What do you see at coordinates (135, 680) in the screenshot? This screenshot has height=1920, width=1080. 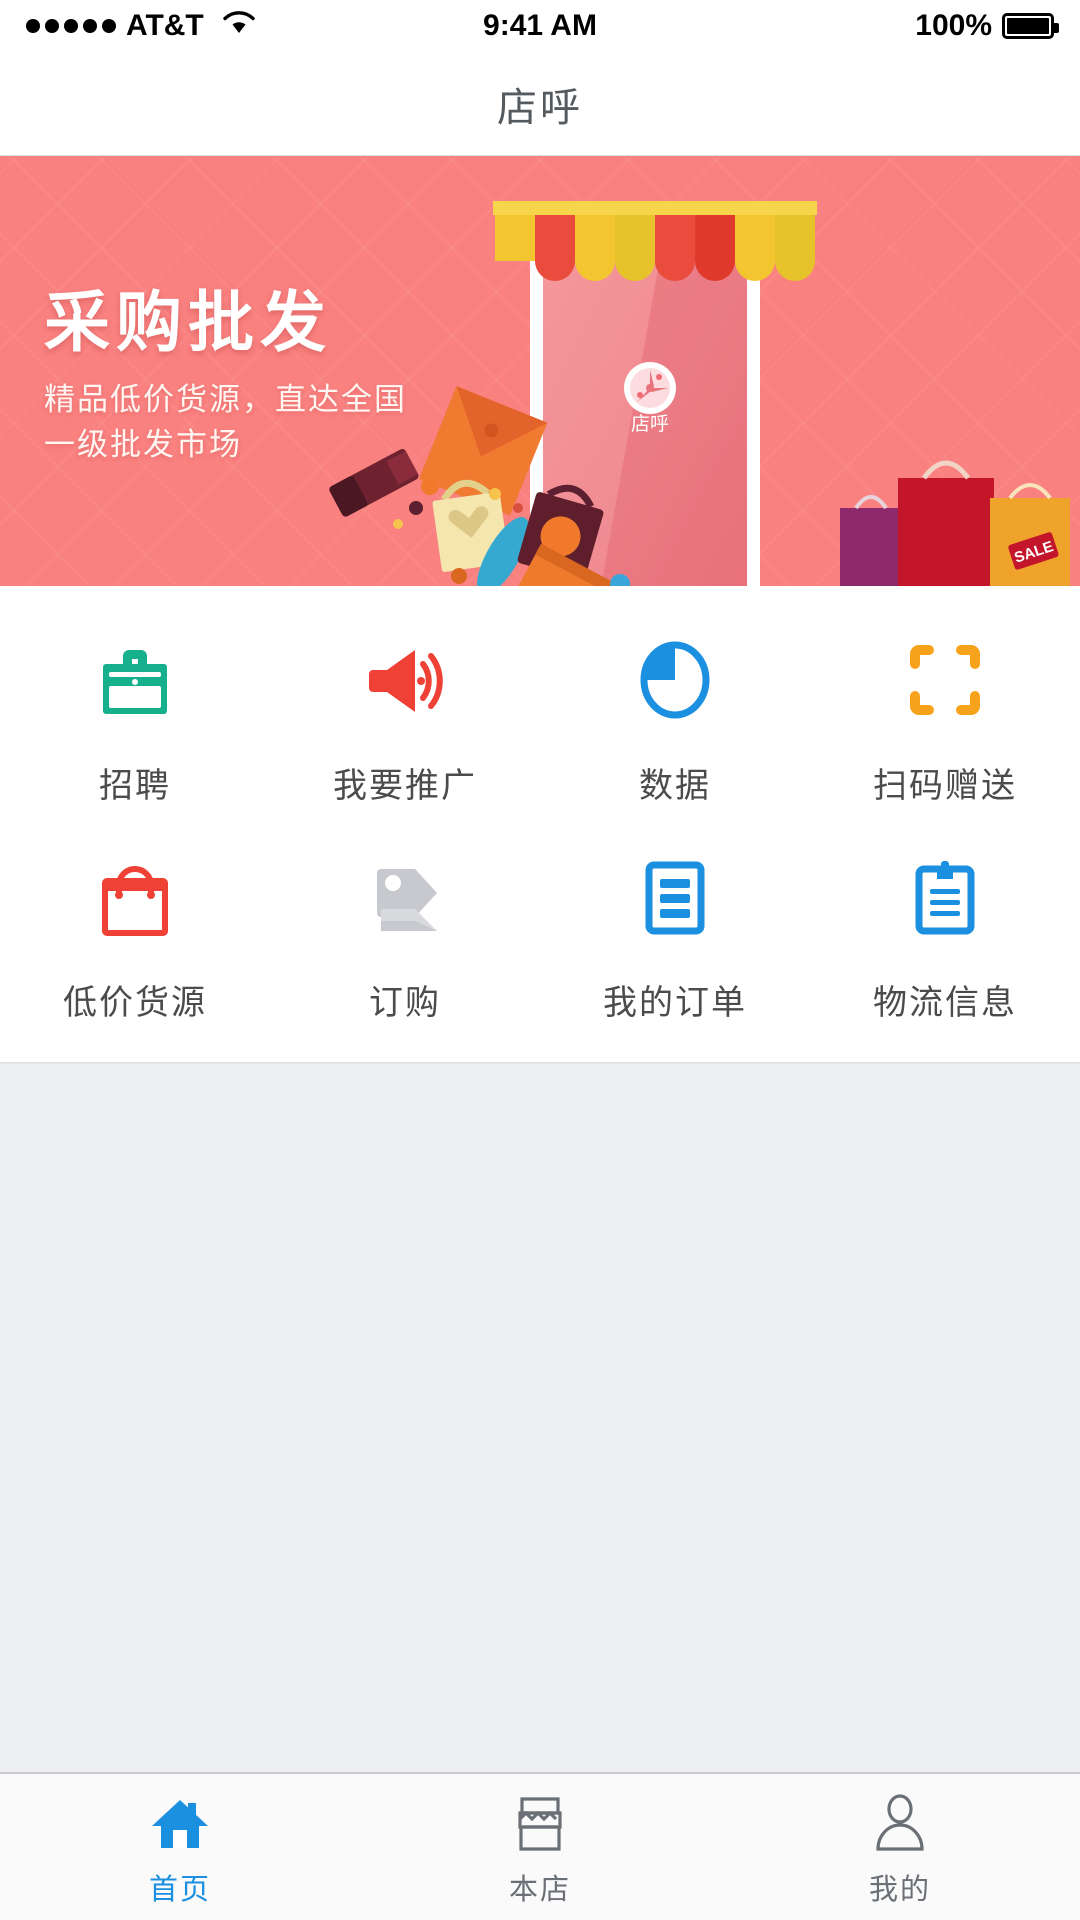 I see `briefcase-icon` at bounding box center [135, 680].